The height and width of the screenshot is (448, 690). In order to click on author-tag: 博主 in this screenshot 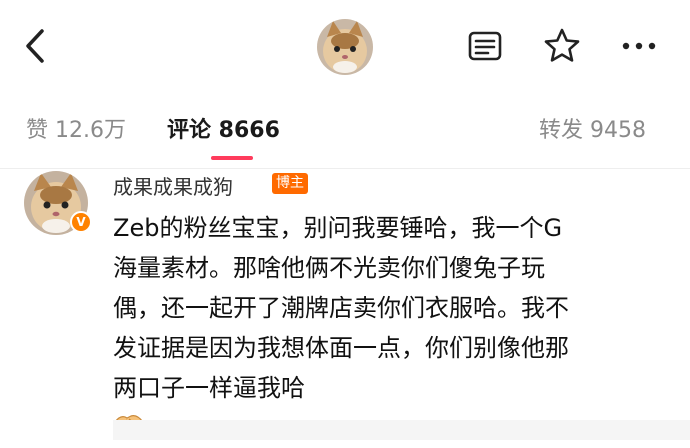, I will do `click(290, 183)`.